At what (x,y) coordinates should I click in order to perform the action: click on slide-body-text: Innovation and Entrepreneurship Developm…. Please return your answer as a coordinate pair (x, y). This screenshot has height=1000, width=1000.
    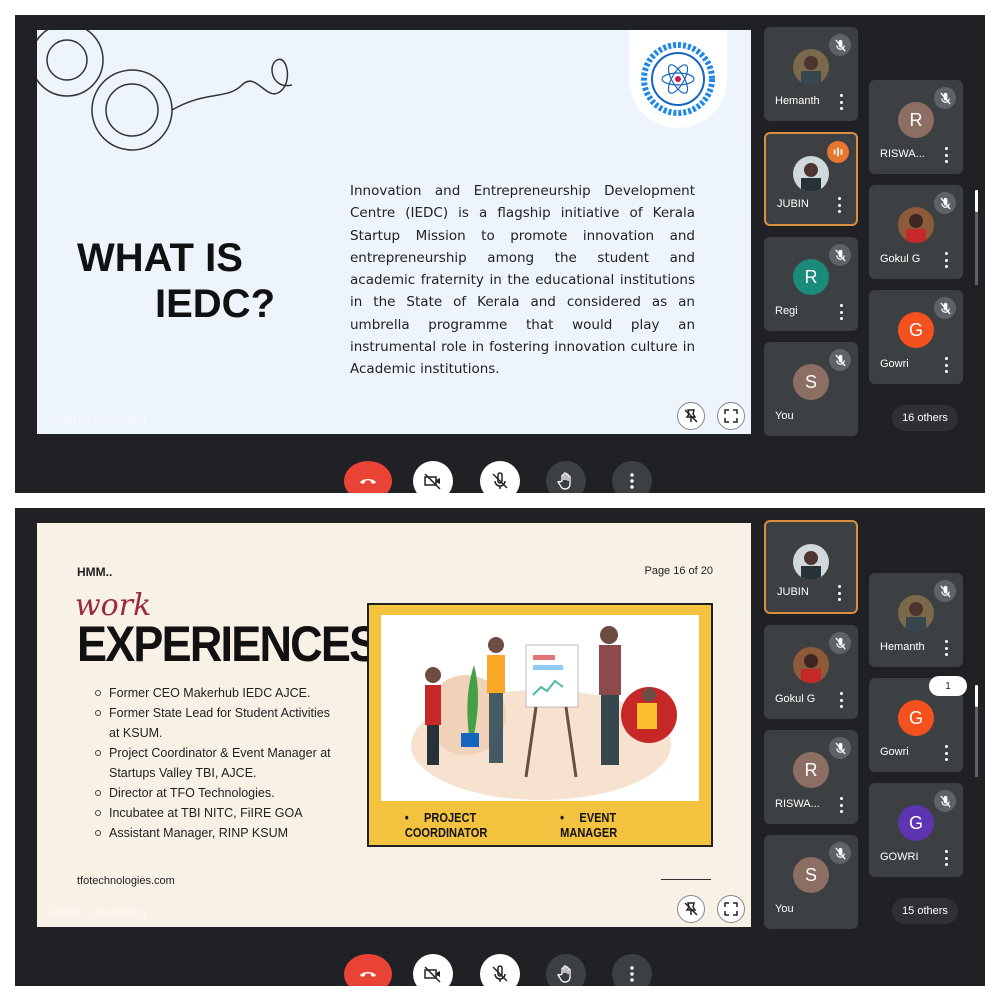
    Looking at the image, I should click on (522, 280).